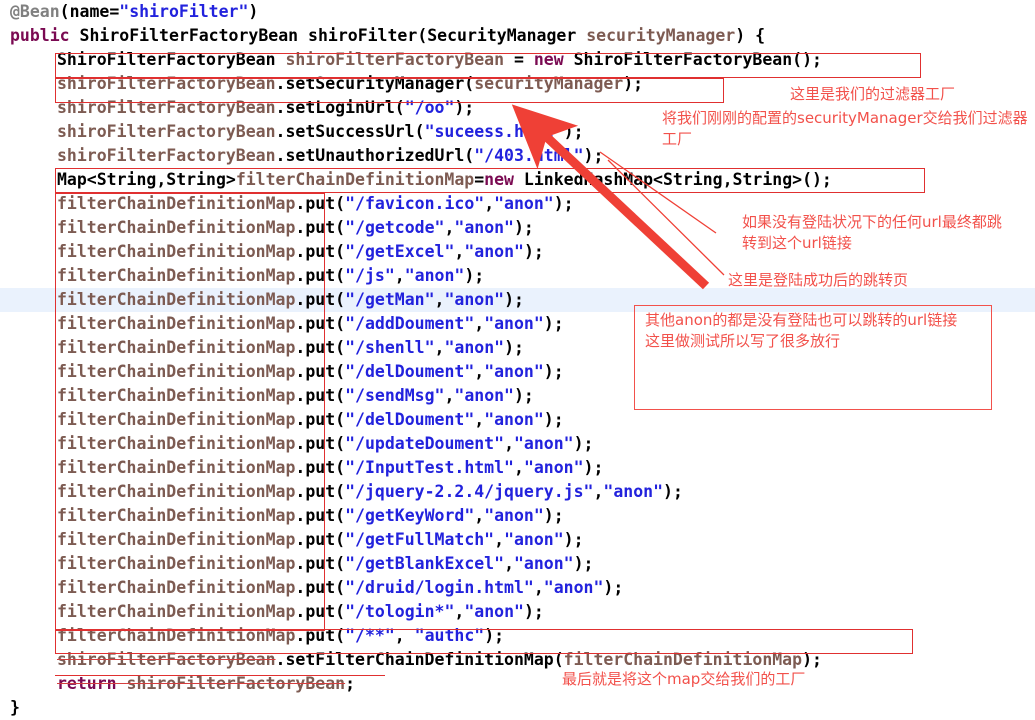 This screenshot has height=720, width=1035. What do you see at coordinates (395, 395) in the screenshot?
I see `code-token: "/sendMsg"` at bounding box center [395, 395].